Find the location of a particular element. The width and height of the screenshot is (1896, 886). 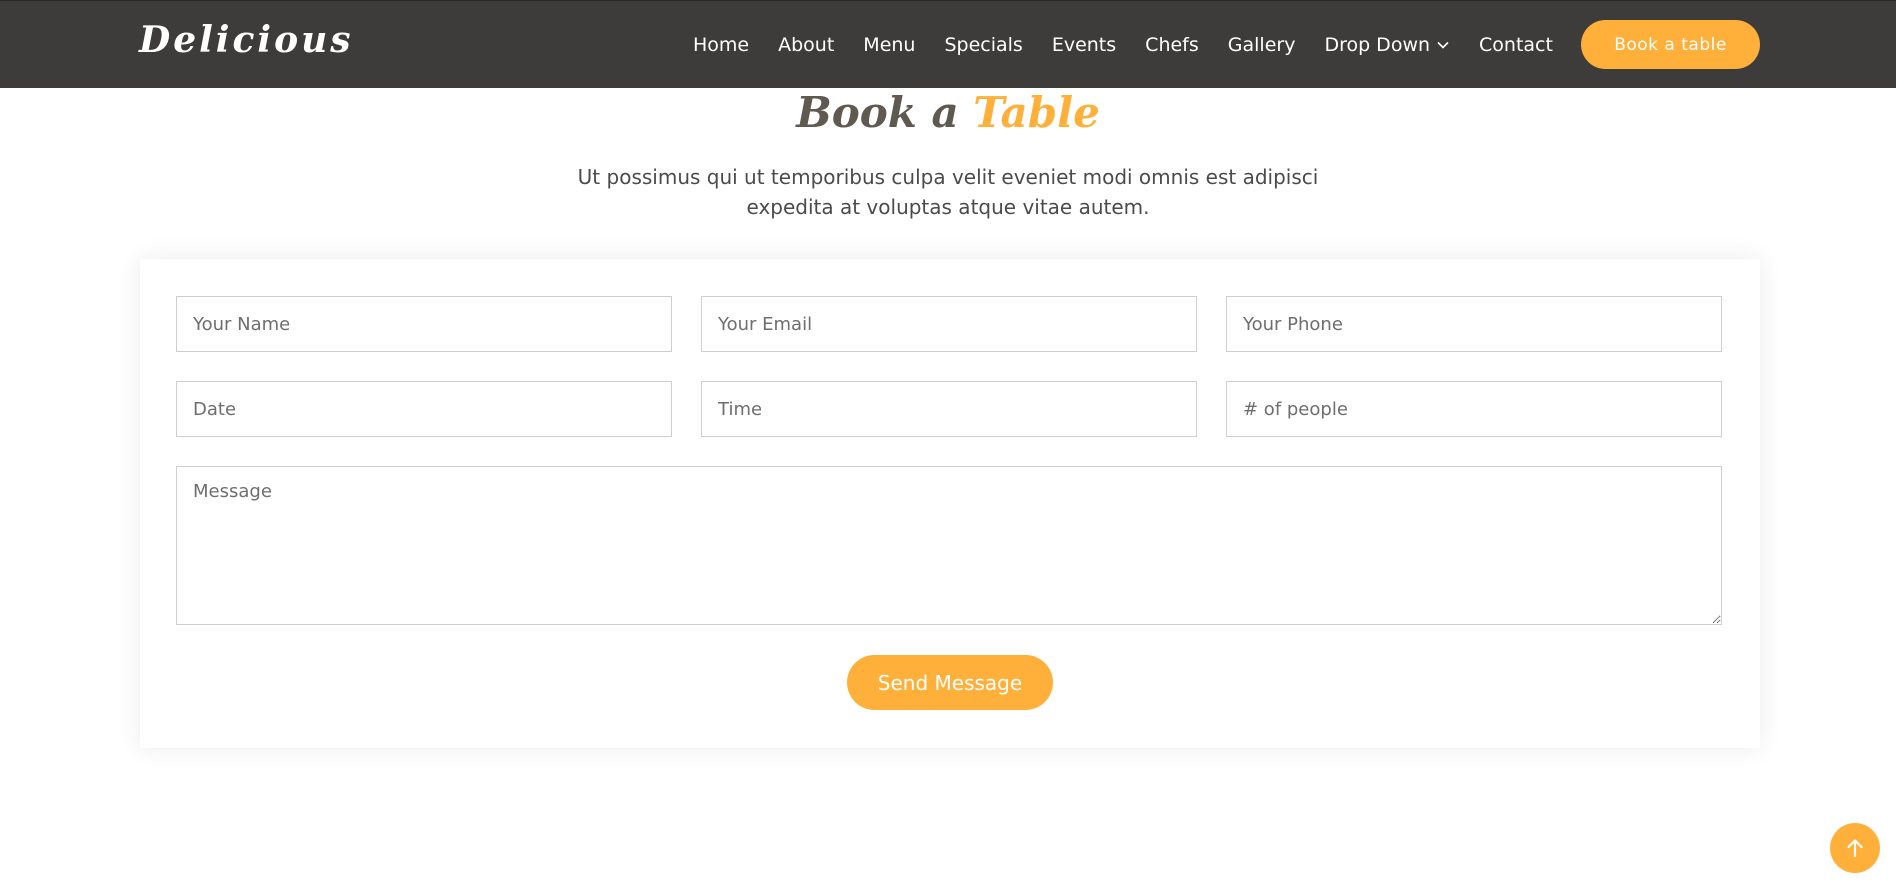

name-field is located at coordinates (424, 324).